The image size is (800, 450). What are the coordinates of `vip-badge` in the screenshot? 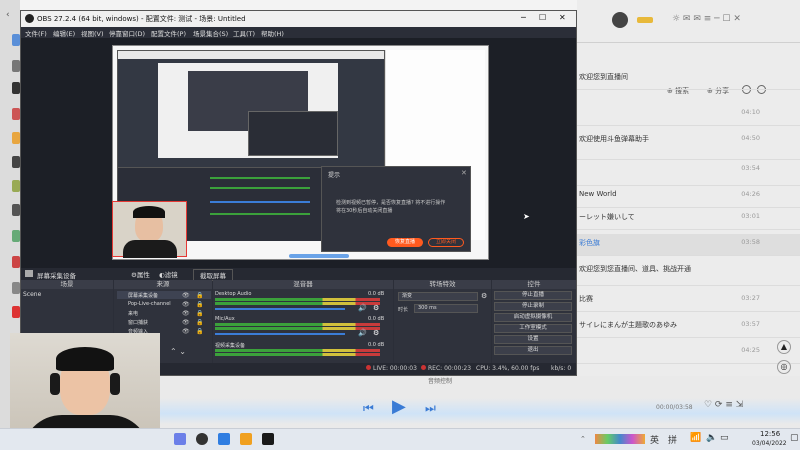 It's located at (645, 20).